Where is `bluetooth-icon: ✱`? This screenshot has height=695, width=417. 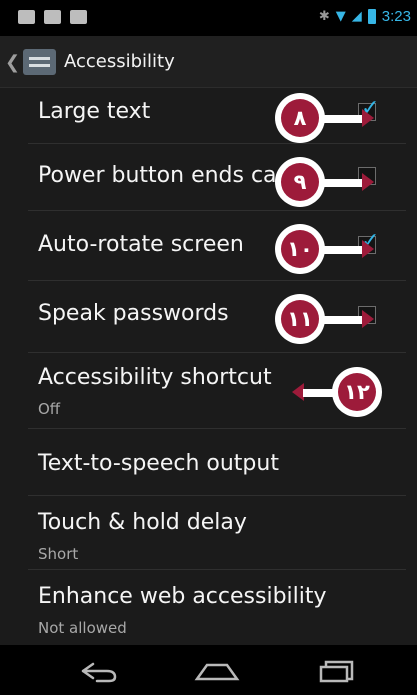
bluetooth-icon: ✱ is located at coordinates (324, 16).